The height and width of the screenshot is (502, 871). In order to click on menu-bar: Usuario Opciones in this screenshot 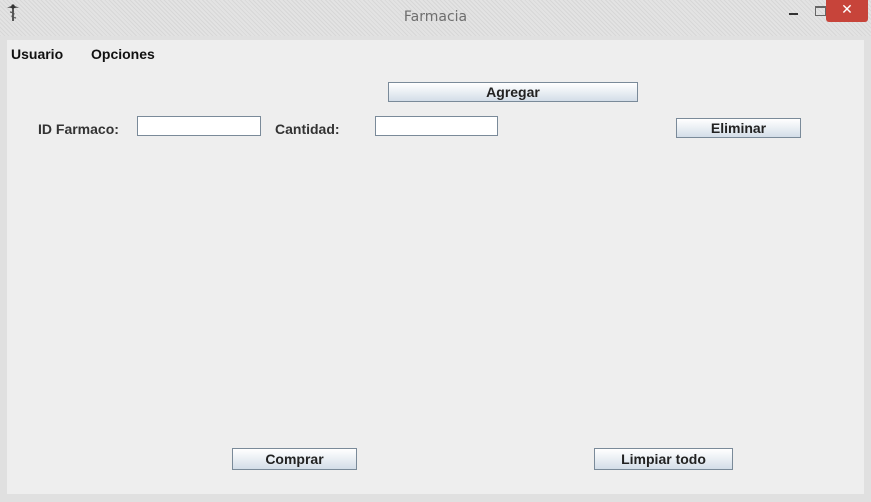, I will do `click(435, 53)`.